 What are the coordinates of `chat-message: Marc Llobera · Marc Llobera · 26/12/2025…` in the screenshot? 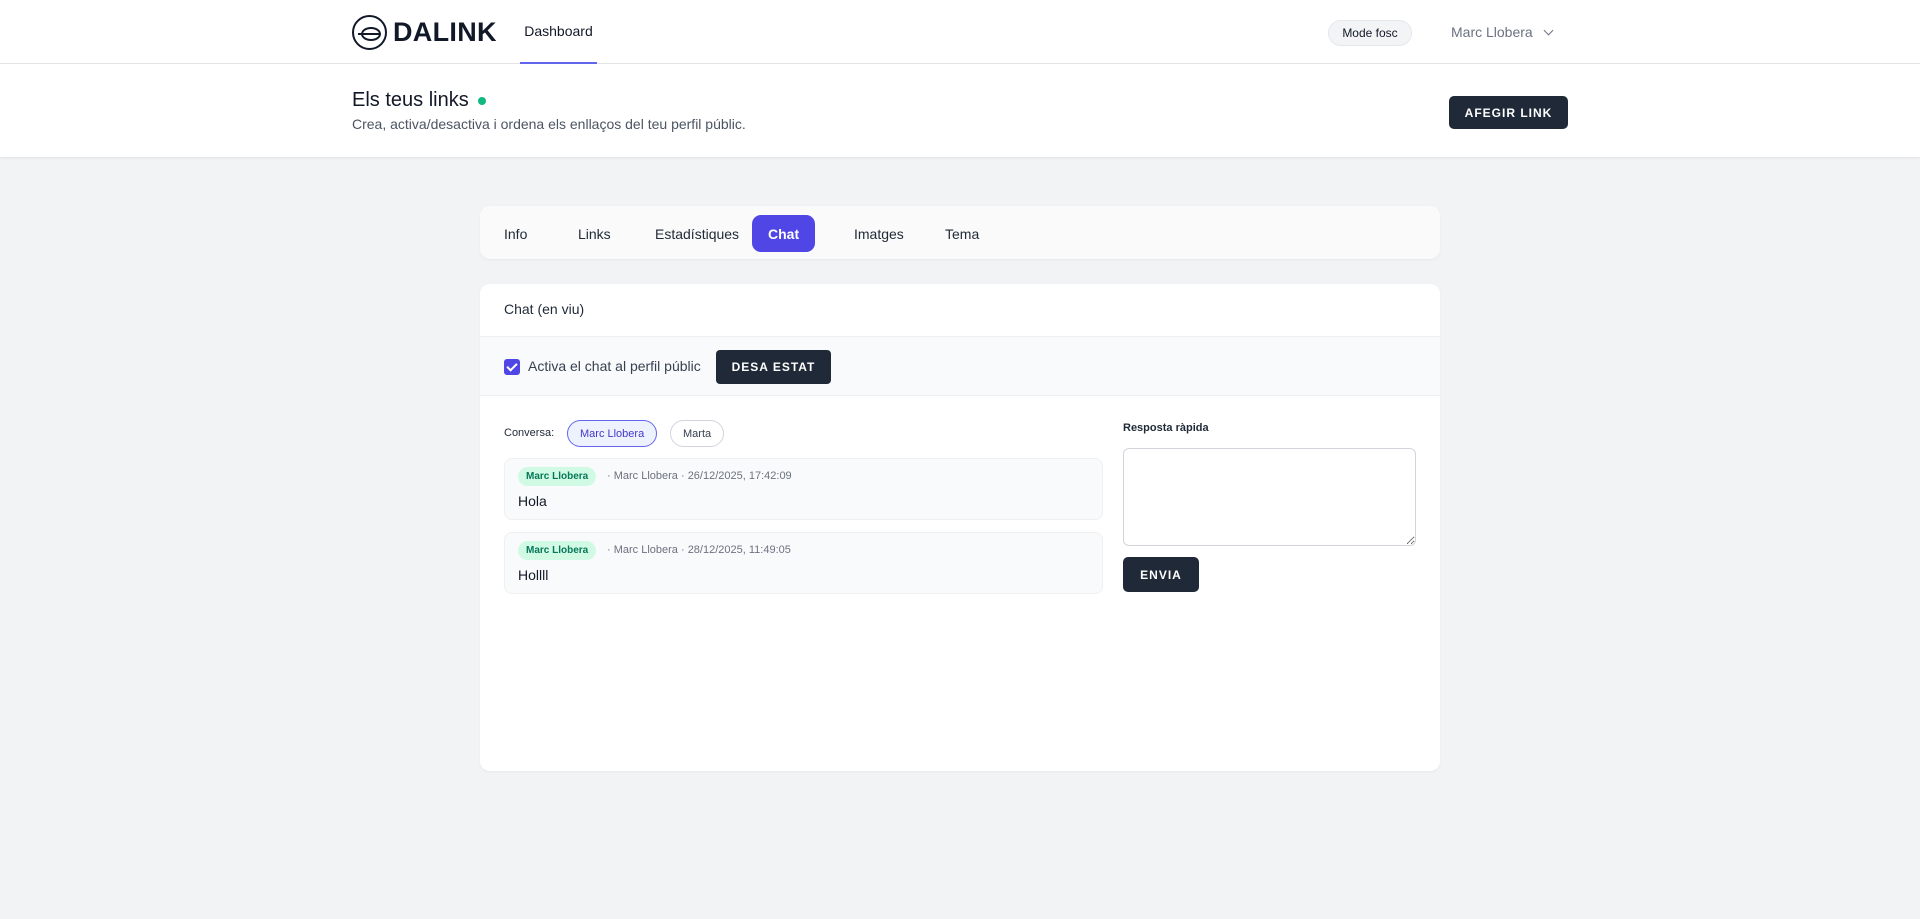 It's located at (803, 489).